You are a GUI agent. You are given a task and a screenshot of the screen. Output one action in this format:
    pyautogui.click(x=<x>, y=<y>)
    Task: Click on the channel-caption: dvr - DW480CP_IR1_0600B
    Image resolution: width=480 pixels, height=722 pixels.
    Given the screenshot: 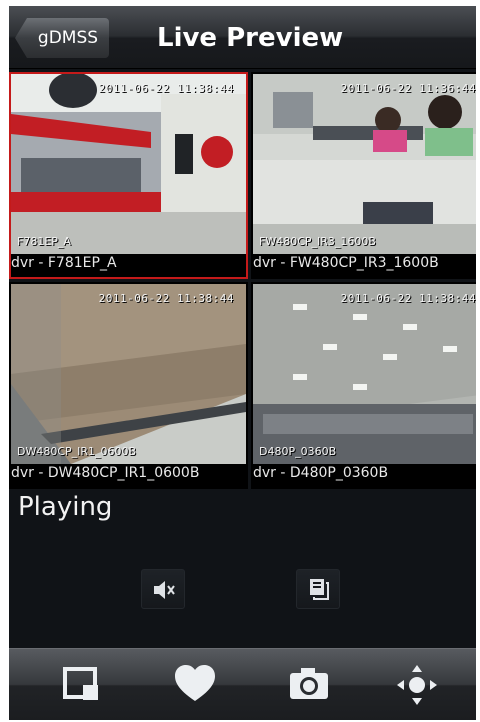 What is the action you would take?
    pyautogui.click(x=105, y=473)
    